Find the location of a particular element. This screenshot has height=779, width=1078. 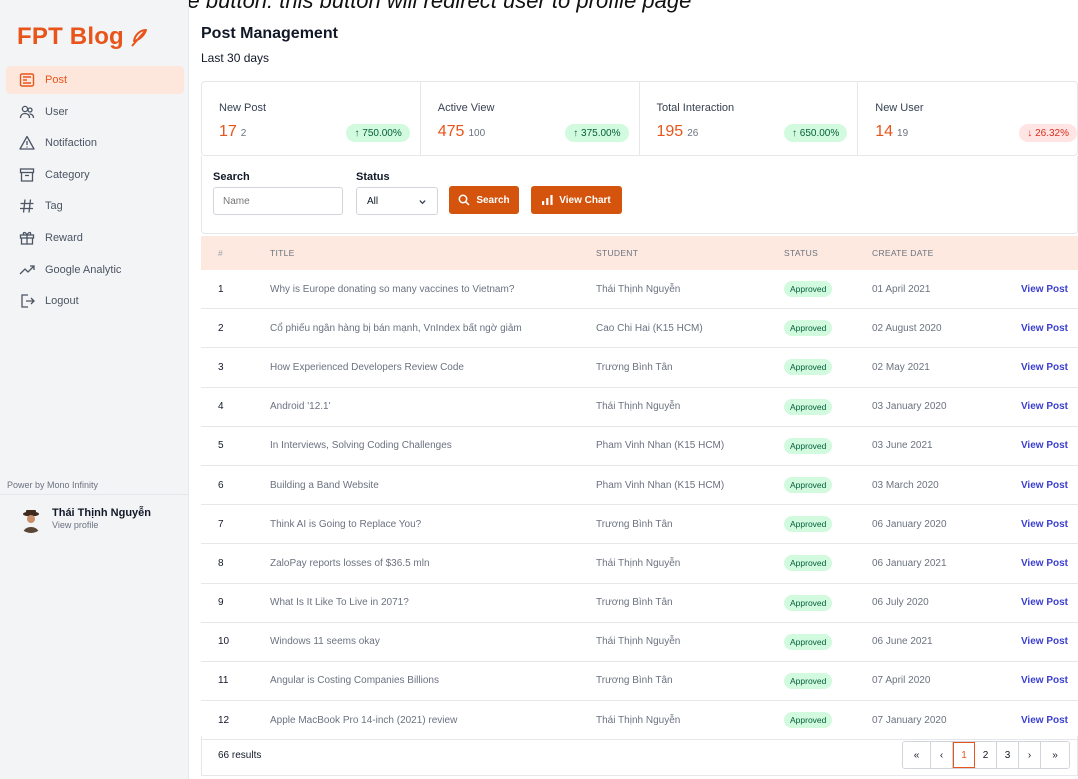

sidebar-item-notifaction: Notifaction is located at coordinates (95, 143).